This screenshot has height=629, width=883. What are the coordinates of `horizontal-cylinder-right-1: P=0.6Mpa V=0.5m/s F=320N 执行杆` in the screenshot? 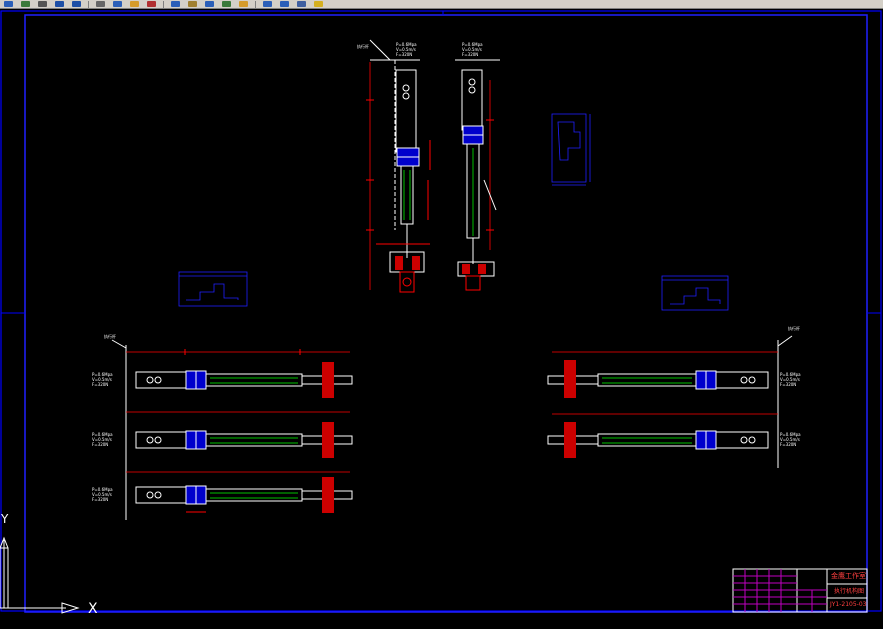 It's located at (674, 367).